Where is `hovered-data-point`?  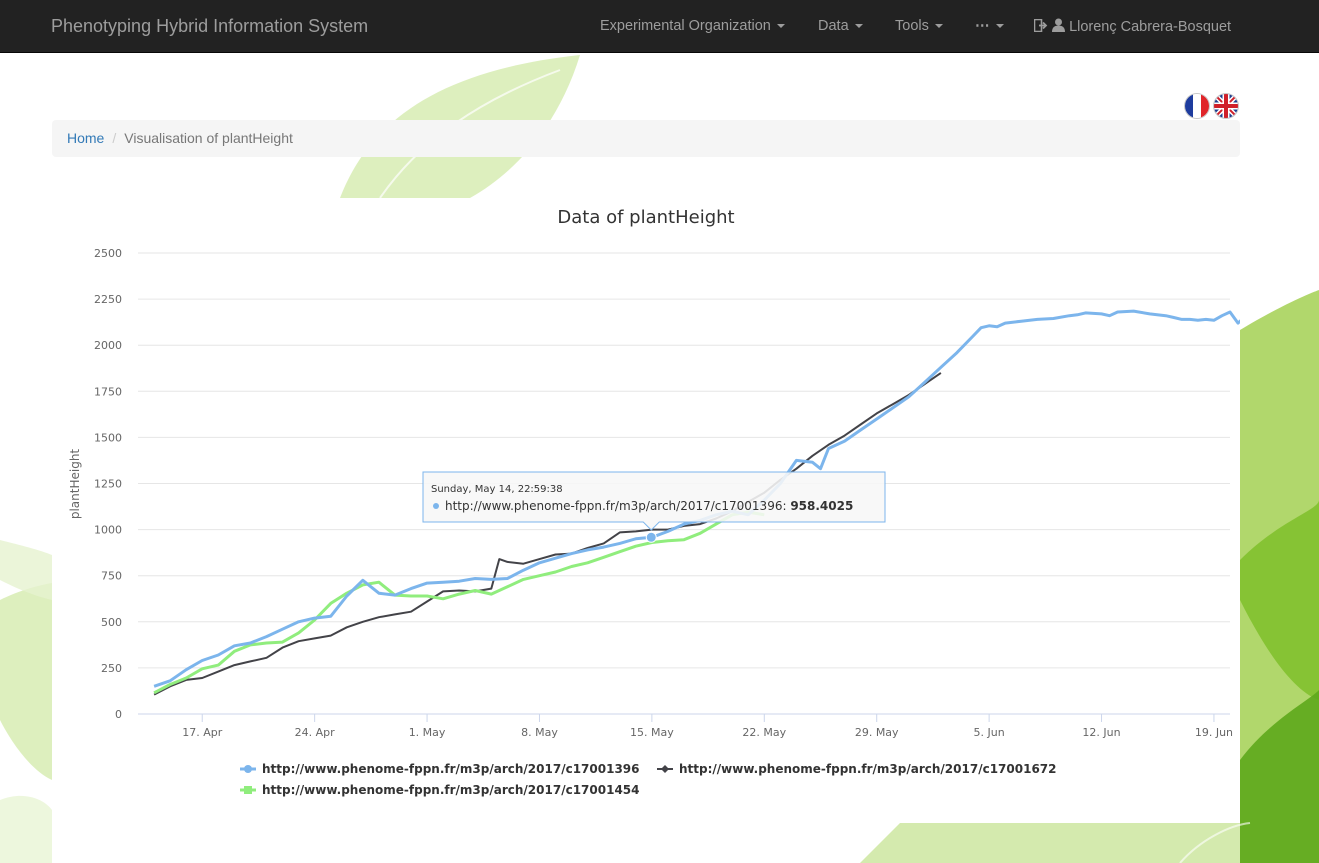
hovered-data-point is located at coordinates (651, 537).